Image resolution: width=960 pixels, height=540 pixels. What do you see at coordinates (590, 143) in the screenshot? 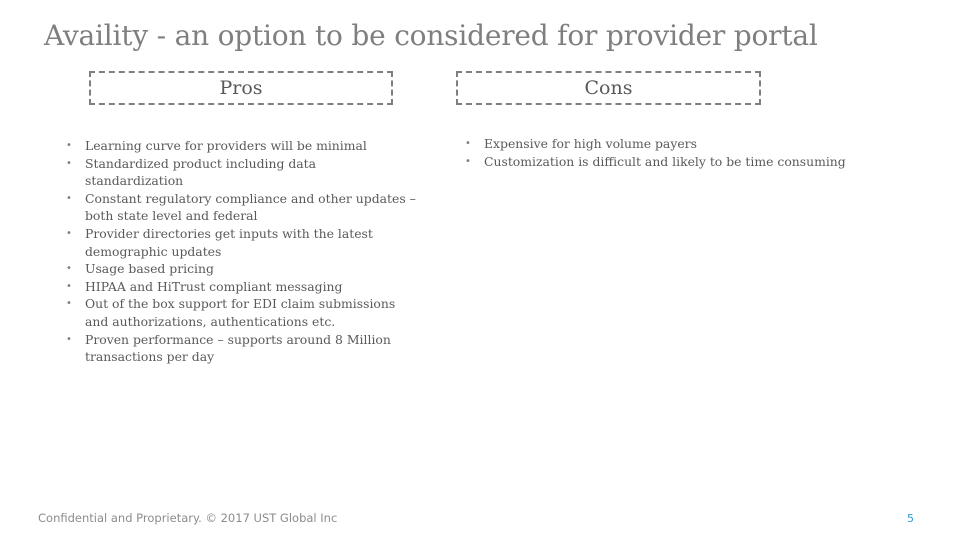
I see `cons-item-text: Expensive for high volume payers` at bounding box center [590, 143].